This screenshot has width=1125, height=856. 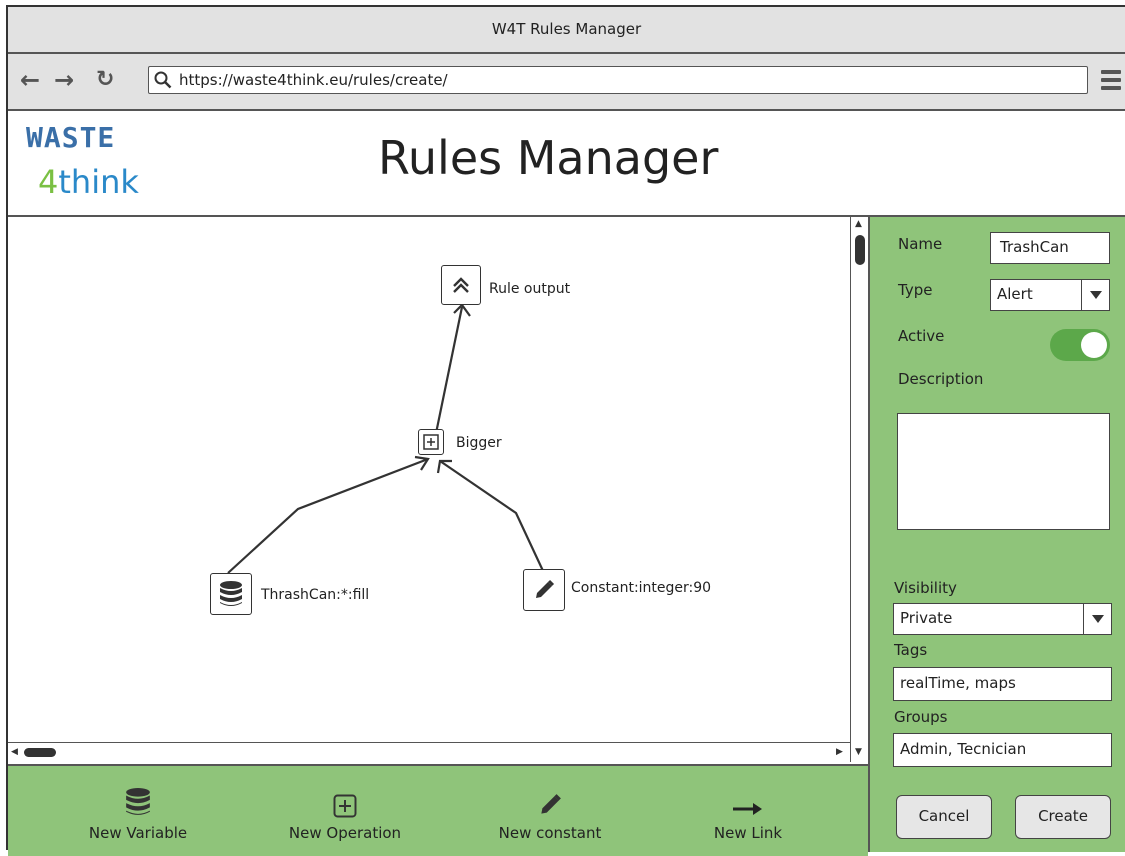 What do you see at coordinates (105, 80) in the screenshot?
I see `reload-icon: ↻` at bounding box center [105, 80].